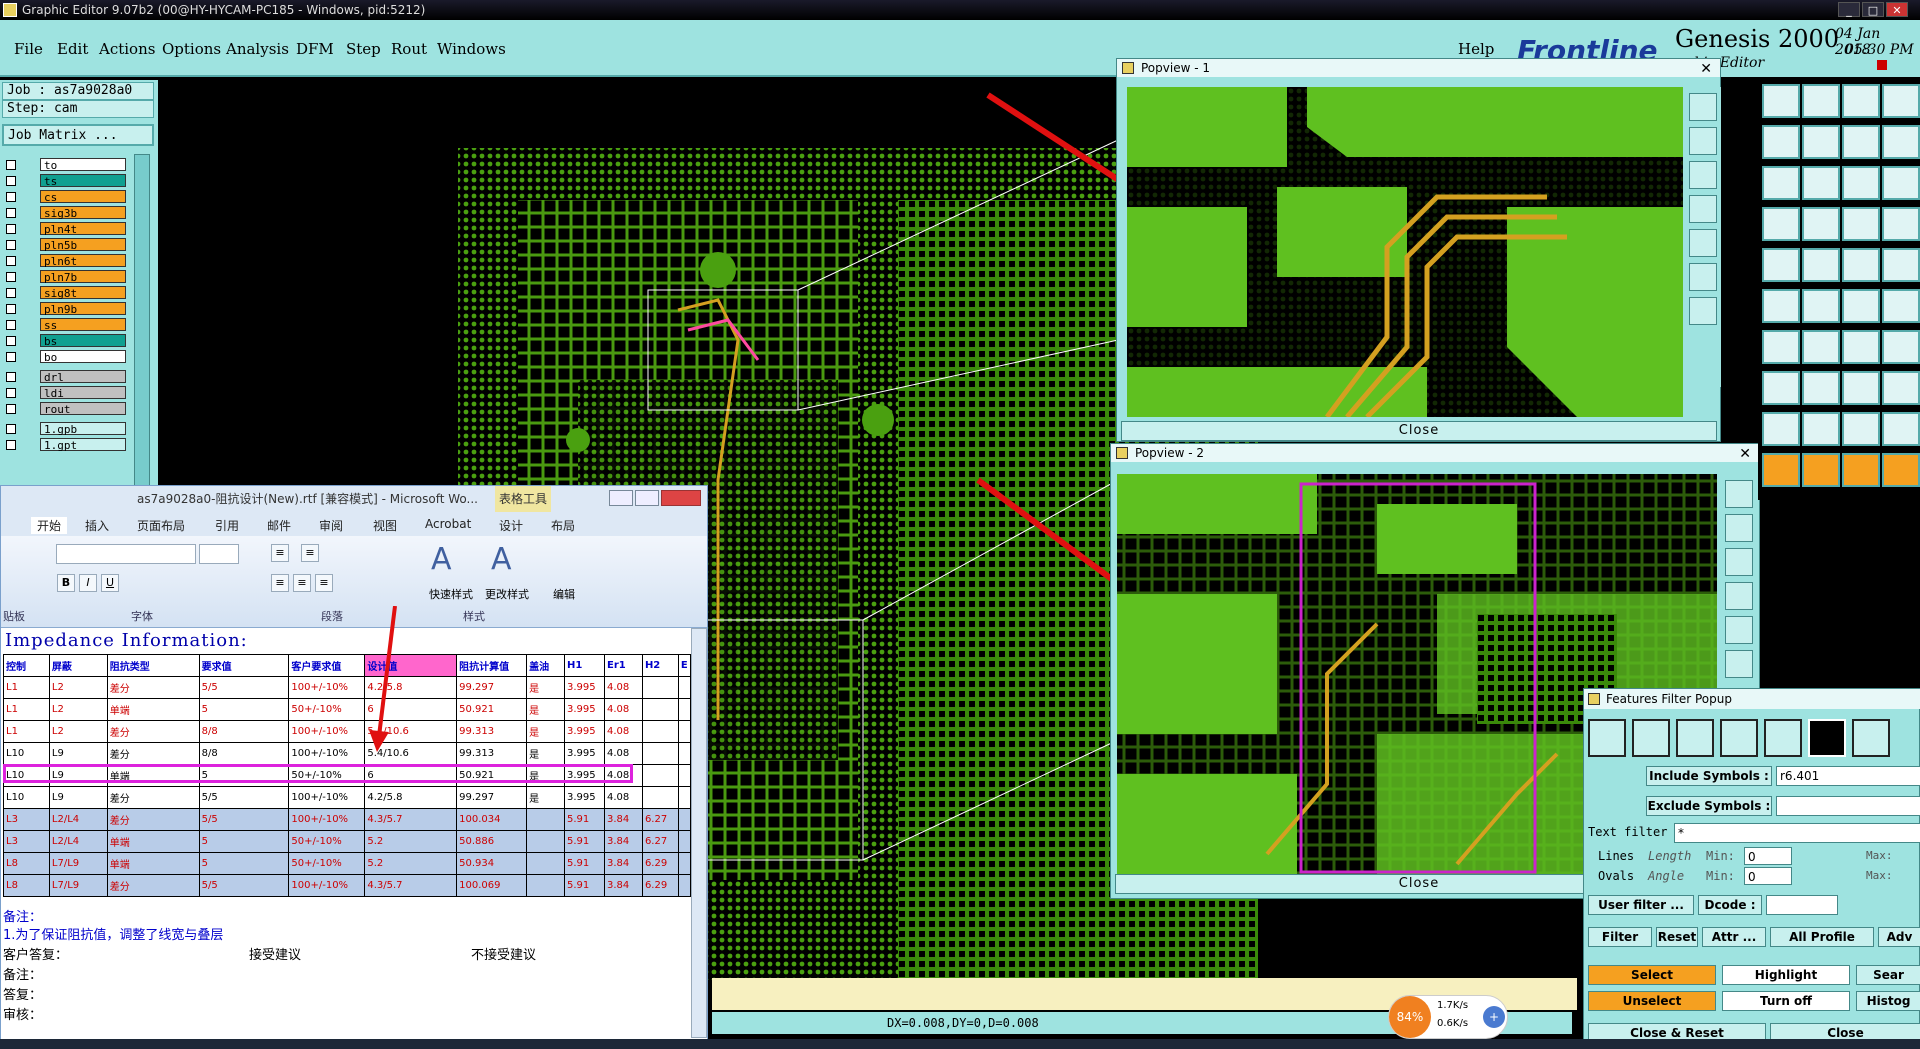  I want to click on layer-row: bs, so click(66, 341).